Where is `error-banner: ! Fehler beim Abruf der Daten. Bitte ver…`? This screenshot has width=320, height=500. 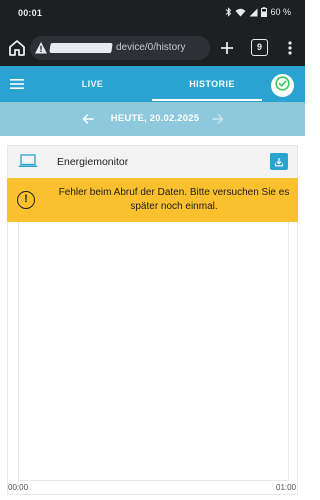 error-banner: ! Fehler beim Abruf der Daten. Bitte ver… is located at coordinates (152, 200).